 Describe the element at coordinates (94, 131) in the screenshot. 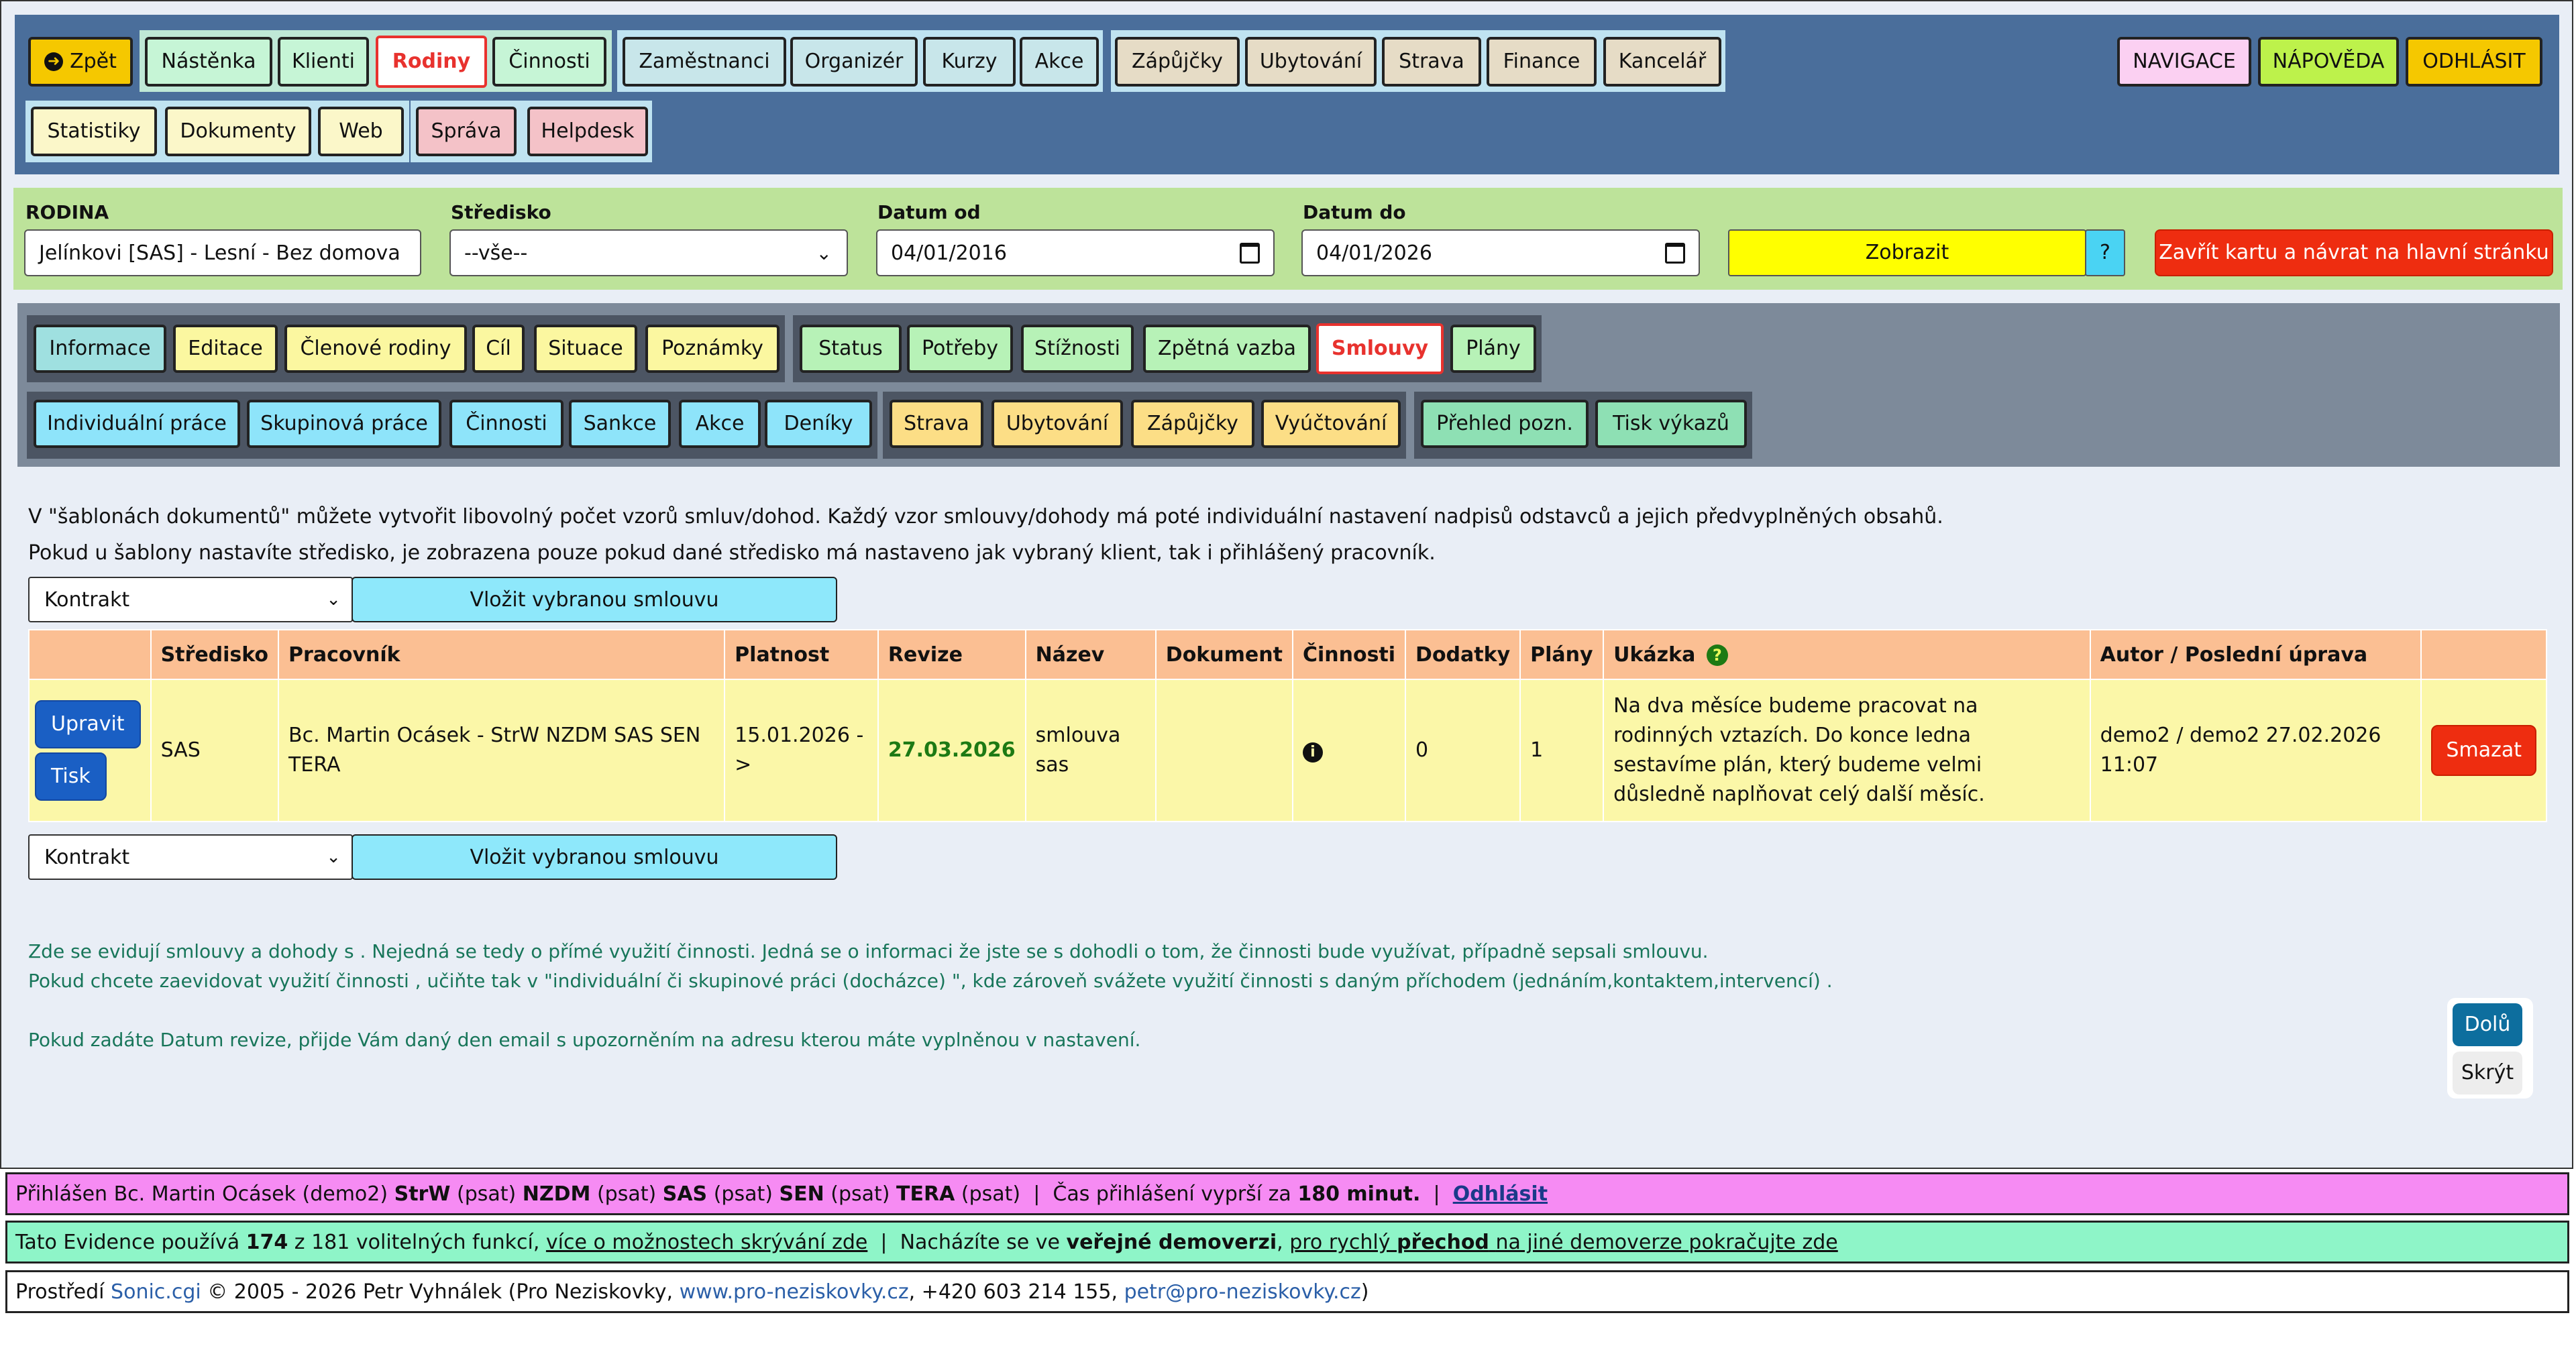

I see `nav-statistics: Statistiky` at that location.